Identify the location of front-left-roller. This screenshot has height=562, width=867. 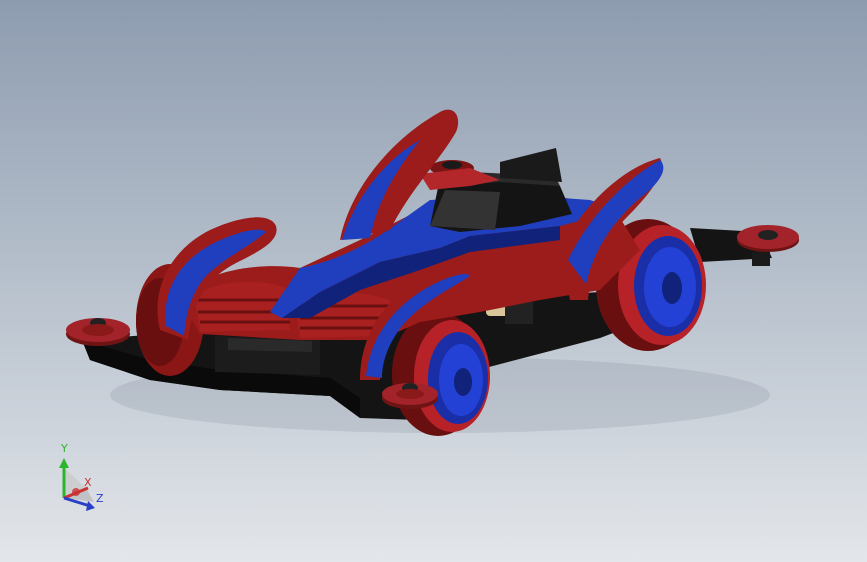
(98, 332).